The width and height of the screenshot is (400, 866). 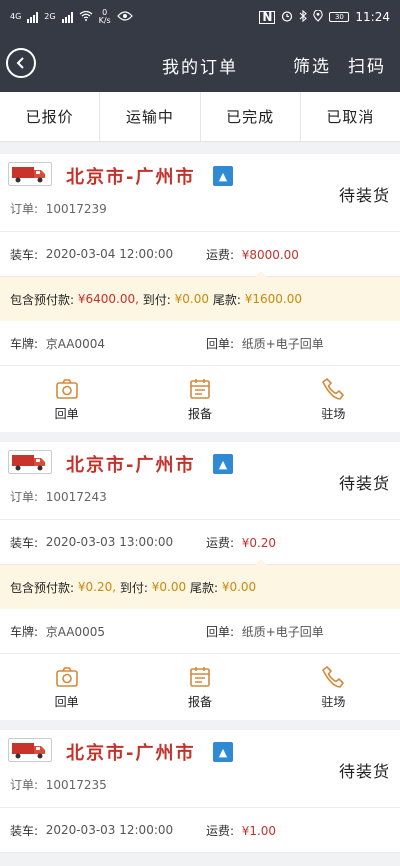 I want to click on nfc-icon: N, so click(x=267, y=17).